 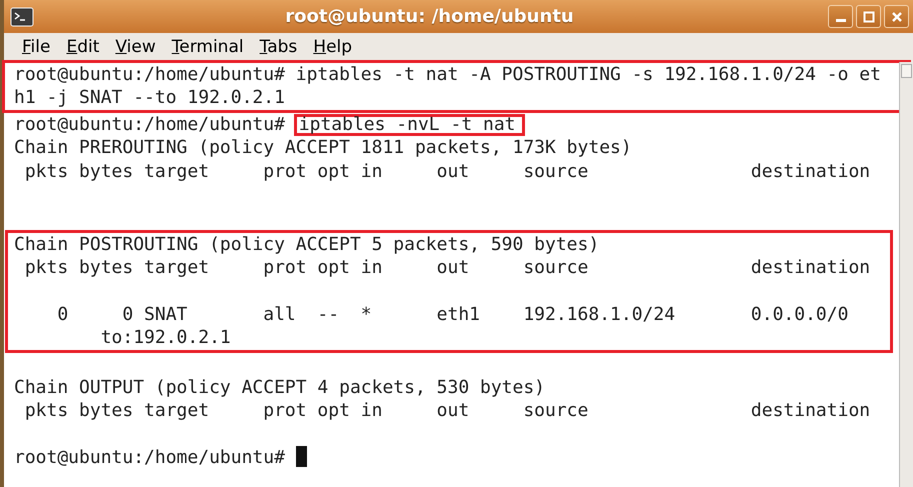 I want to click on terminal-icon, so click(x=22, y=16).